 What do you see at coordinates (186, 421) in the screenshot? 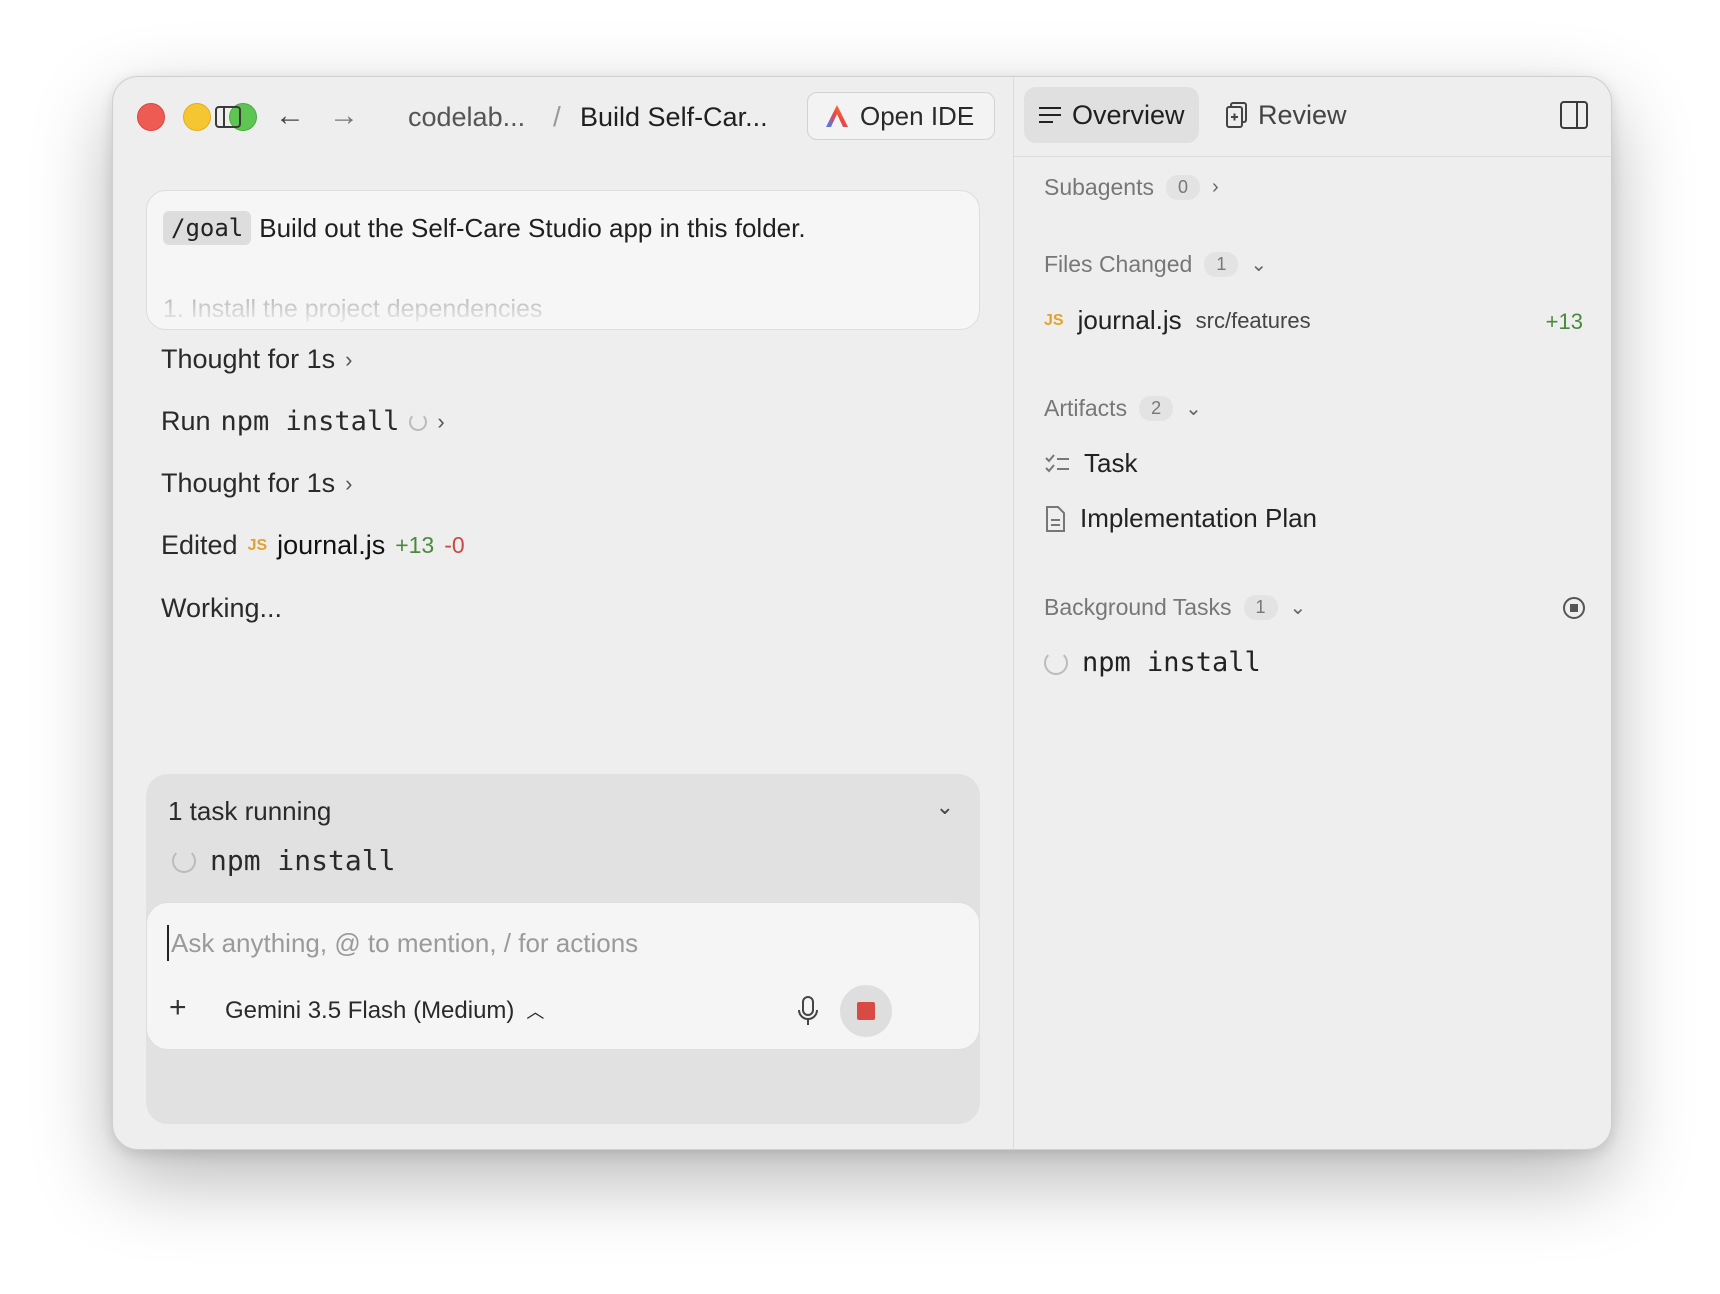
I see `run-prefix: Run` at bounding box center [186, 421].